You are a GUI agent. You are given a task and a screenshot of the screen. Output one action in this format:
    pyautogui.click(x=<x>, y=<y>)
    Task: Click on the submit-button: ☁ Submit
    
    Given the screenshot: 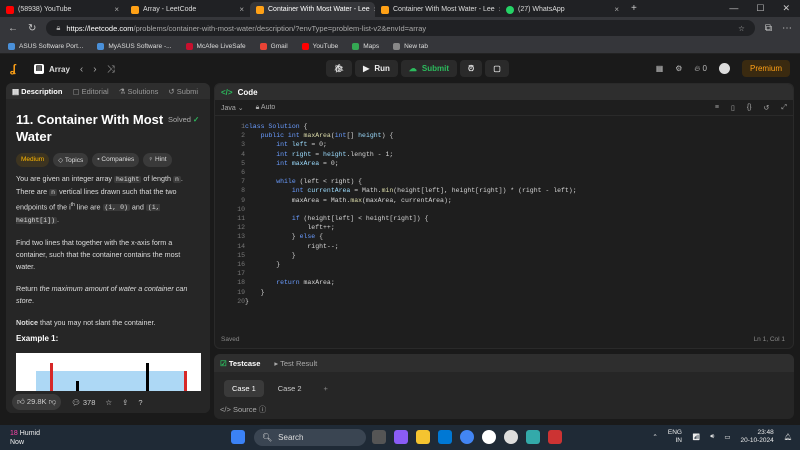 What is the action you would take?
    pyautogui.click(x=428, y=68)
    